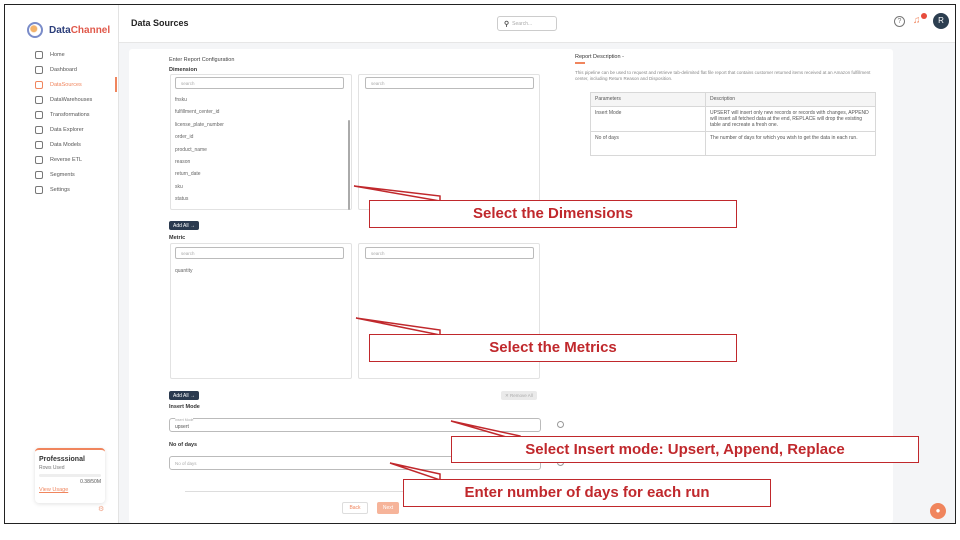 This screenshot has width=960, height=540. Describe the element at coordinates (71, 99) in the screenshot. I see `sidebar-item-label: DataWarehouses` at that location.